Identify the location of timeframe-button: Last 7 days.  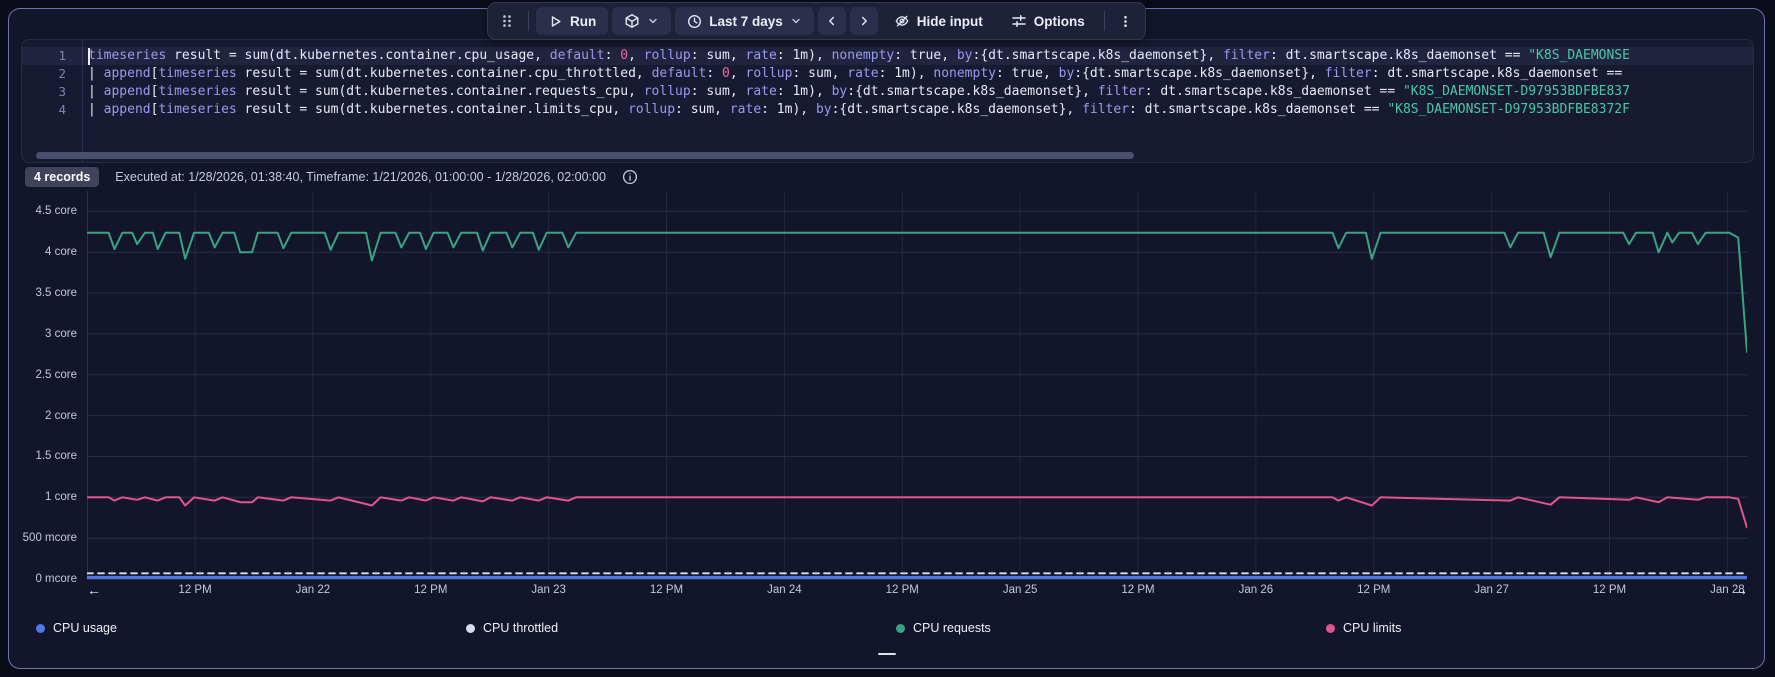
(744, 21).